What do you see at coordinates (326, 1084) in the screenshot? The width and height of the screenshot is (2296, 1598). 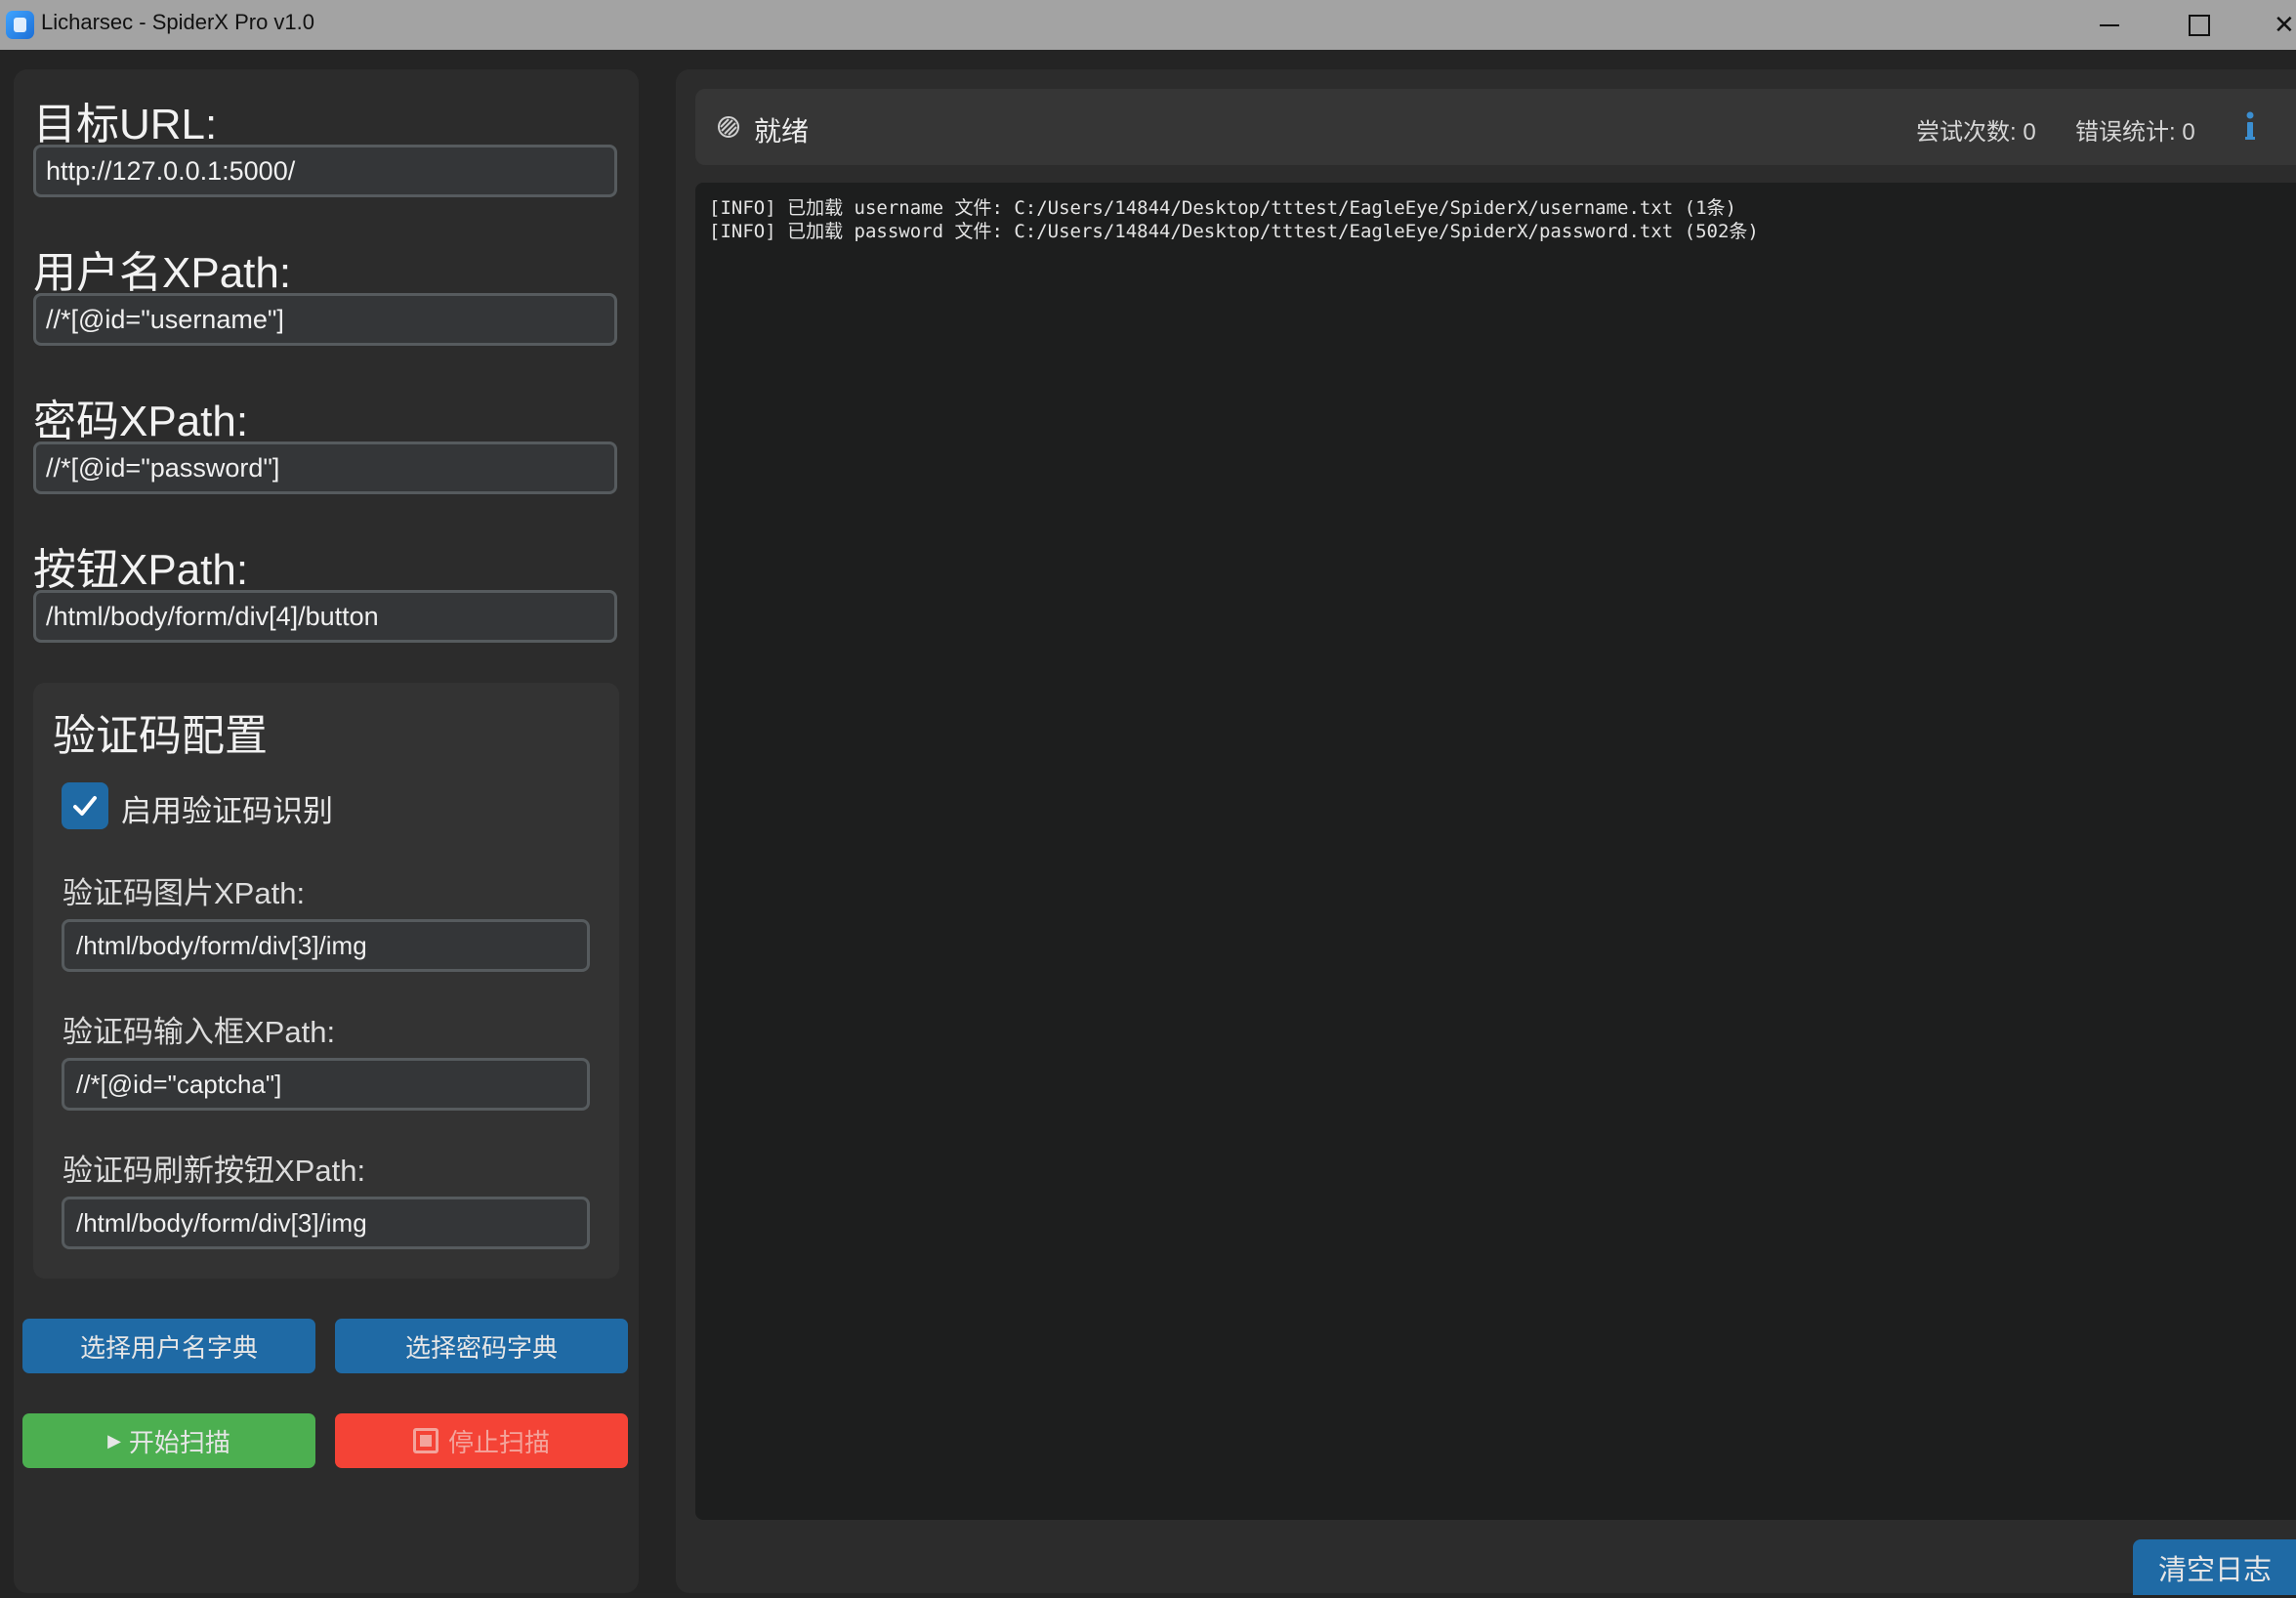 I see `captcha-input-xpath-input` at bounding box center [326, 1084].